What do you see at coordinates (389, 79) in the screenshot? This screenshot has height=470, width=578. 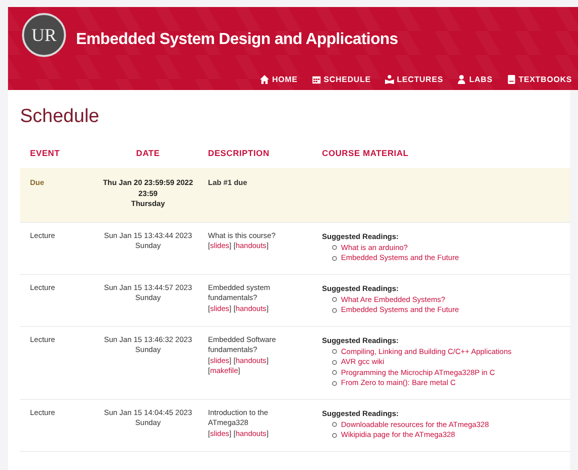 I see `reader-icon` at bounding box center [389, 79].